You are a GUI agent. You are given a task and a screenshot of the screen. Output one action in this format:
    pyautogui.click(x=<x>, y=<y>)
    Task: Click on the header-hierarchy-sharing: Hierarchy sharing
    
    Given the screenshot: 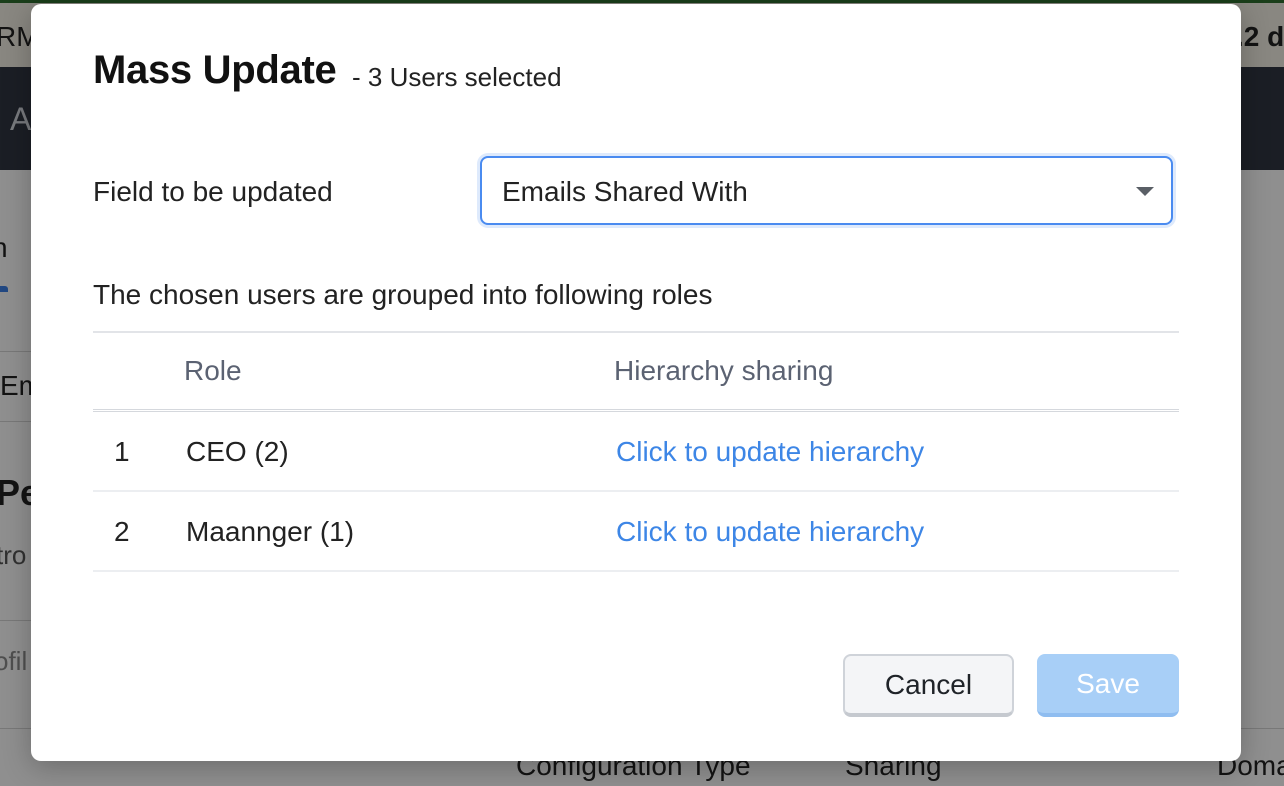 What is the action you would take?
    pyautogui.click(x=724, y=370)
    